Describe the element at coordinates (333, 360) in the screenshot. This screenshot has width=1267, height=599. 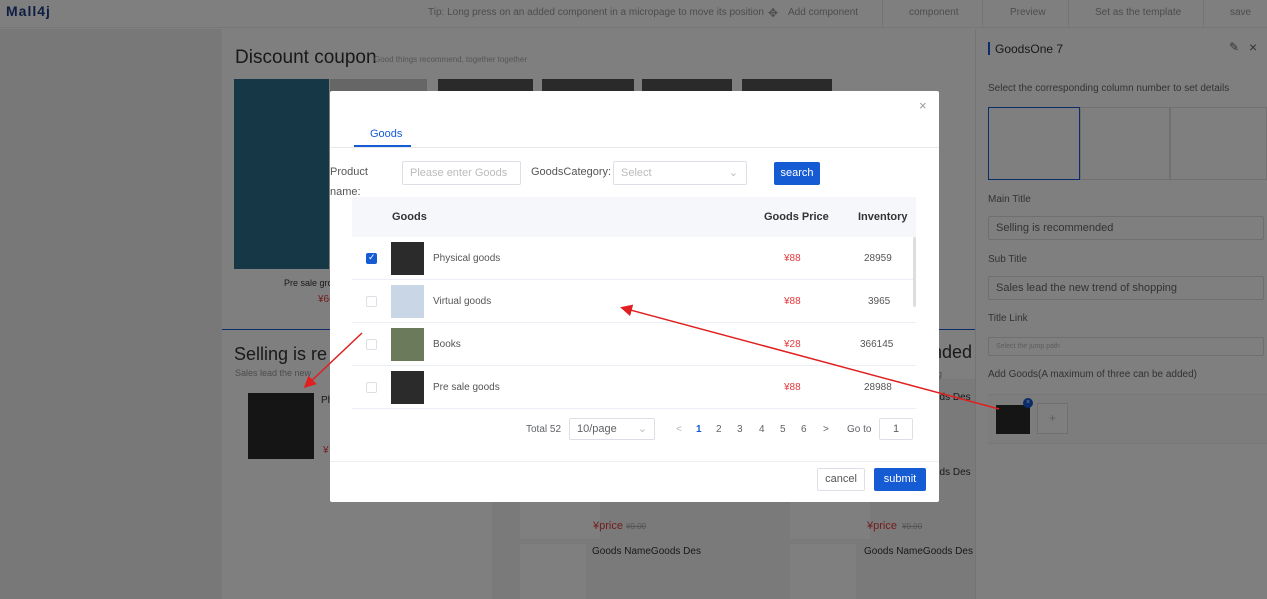
I see `arrow-to-product` at that location.